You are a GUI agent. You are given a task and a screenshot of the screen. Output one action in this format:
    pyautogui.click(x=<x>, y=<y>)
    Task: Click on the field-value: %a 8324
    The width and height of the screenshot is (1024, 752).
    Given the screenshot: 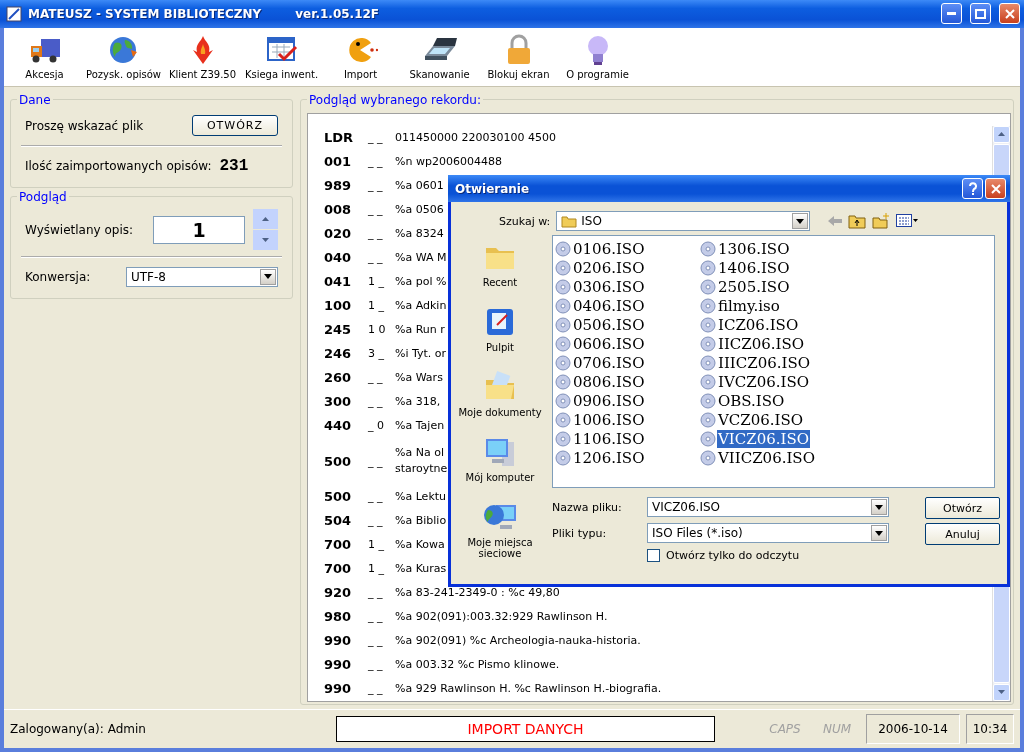 What is the action you would take?
    pyautogui.click(x=419, y=233)
    